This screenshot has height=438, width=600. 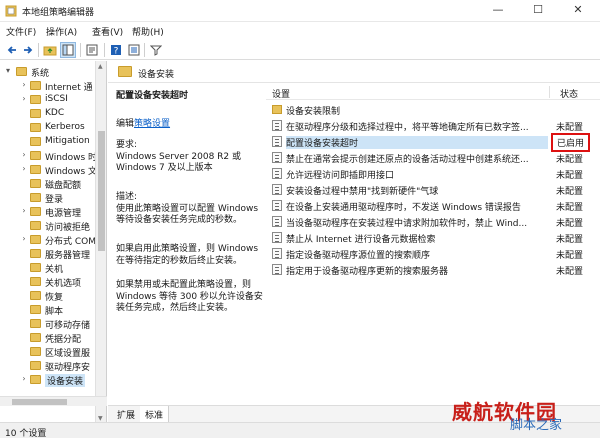 I want to click on setting-name: 配置设备安装超时, so click(x=417, y=142).